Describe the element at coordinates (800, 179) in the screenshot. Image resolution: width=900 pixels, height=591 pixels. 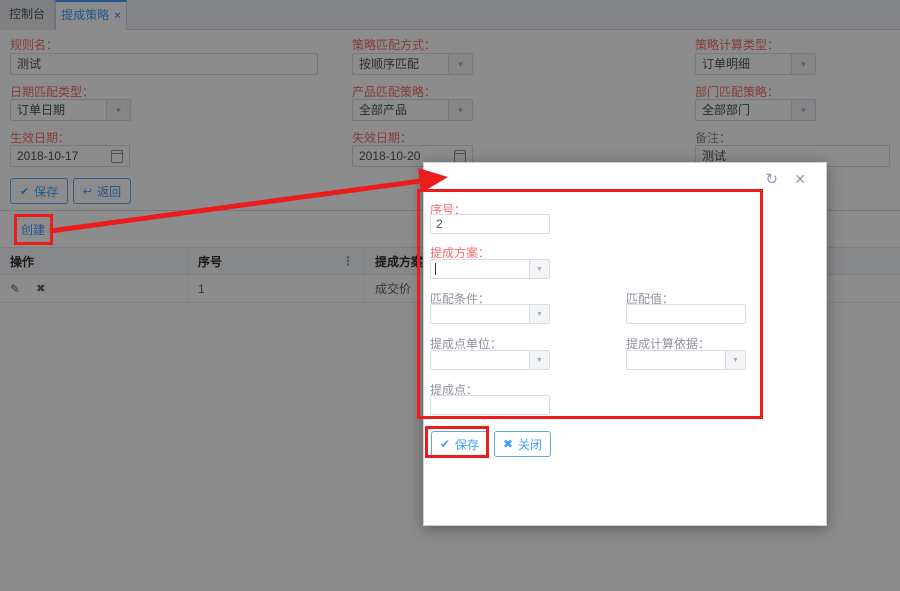
I see `dialog-close-icon: ✕` at that location.